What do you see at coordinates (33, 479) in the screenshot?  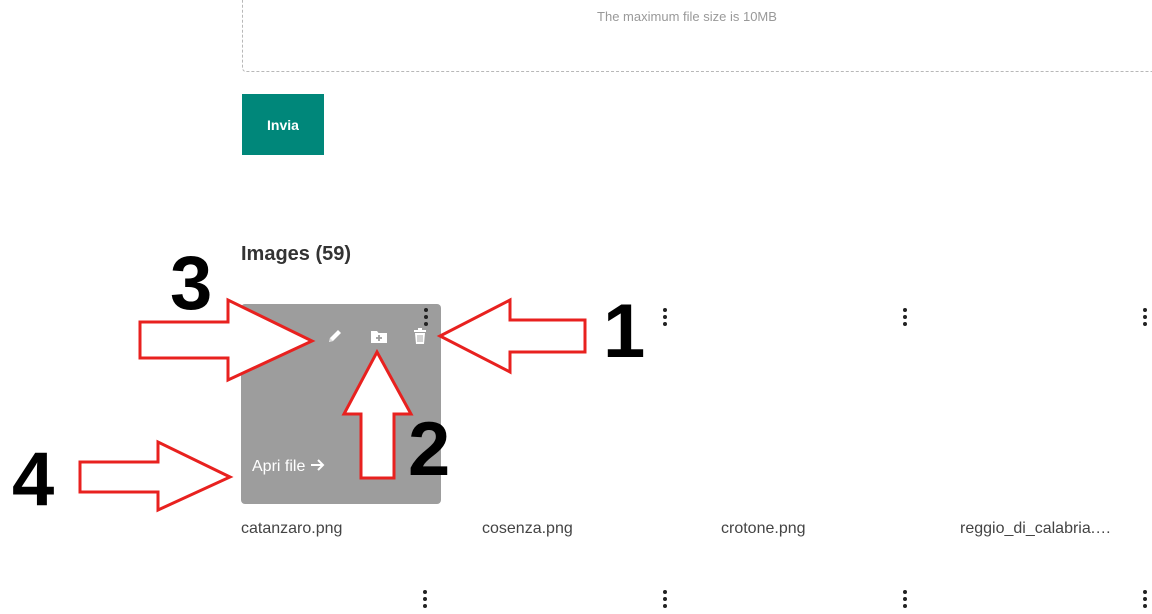 I see `step-number-4: 4` at bounding box center [33, 479].